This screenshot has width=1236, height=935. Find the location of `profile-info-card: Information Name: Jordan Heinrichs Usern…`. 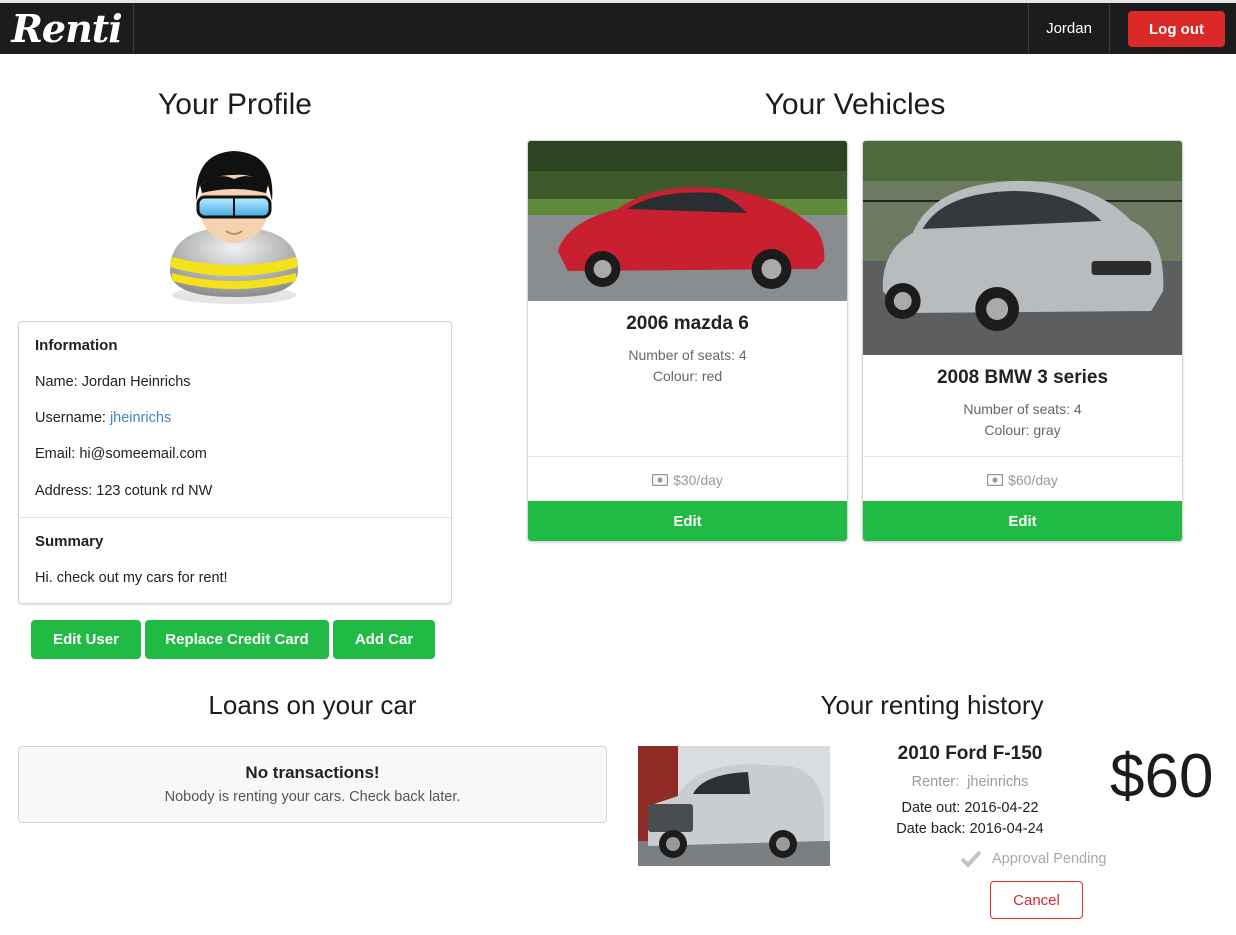

profile-info-card: Information Name: Jordan Heinrichs Usern… is located at coordinates (235, 462).